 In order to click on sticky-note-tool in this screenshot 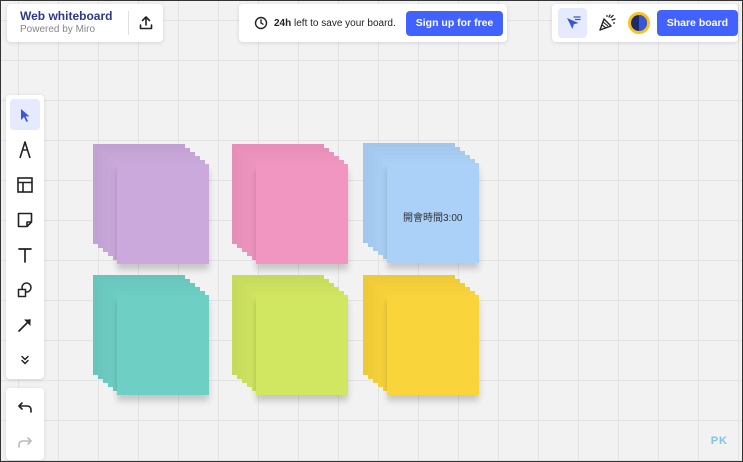, I will do `click(25, 219)`.